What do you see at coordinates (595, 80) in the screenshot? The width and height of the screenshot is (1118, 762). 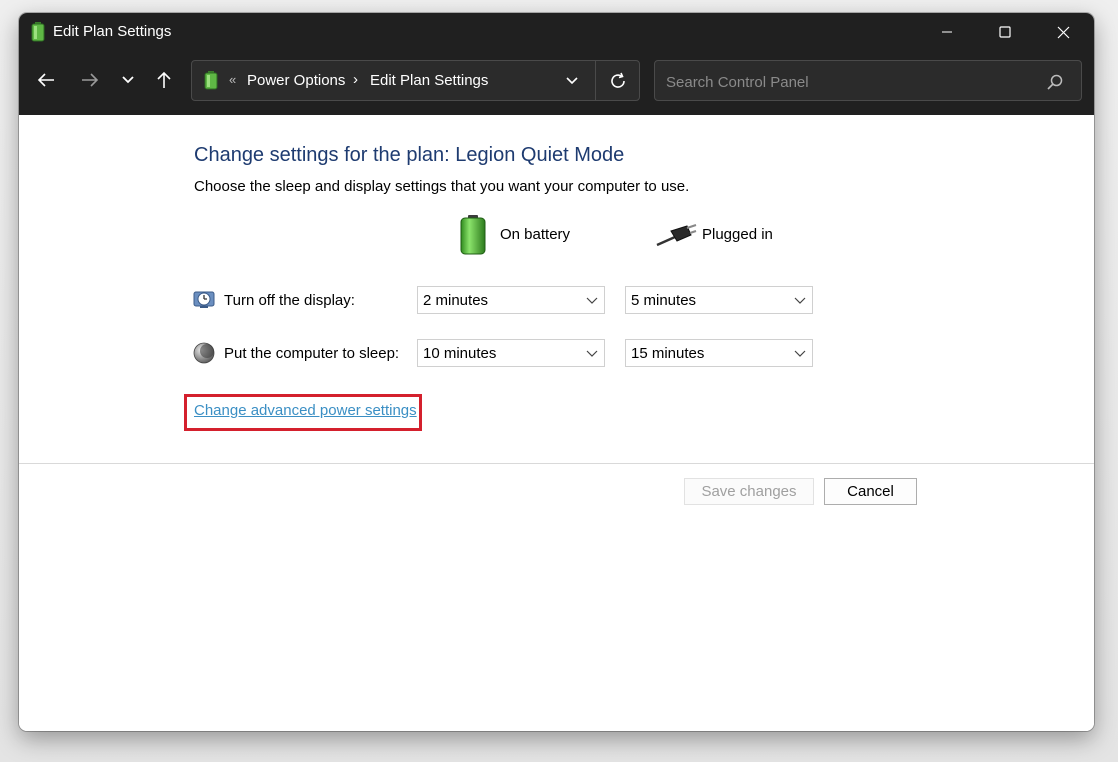 I see `address-separator` at bounding box center [595, 80].